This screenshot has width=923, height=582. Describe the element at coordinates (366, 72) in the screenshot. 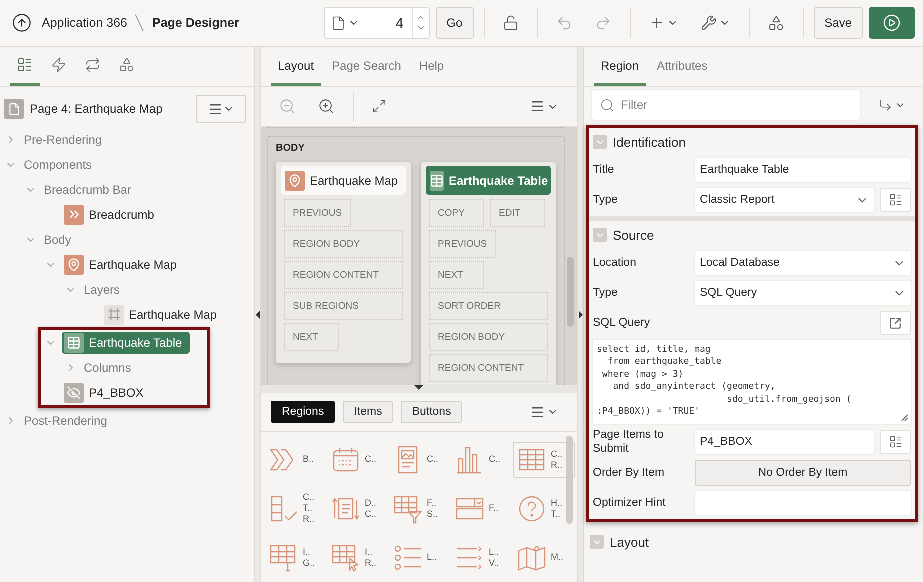

I see `panel-tab: Page Search` at that location.